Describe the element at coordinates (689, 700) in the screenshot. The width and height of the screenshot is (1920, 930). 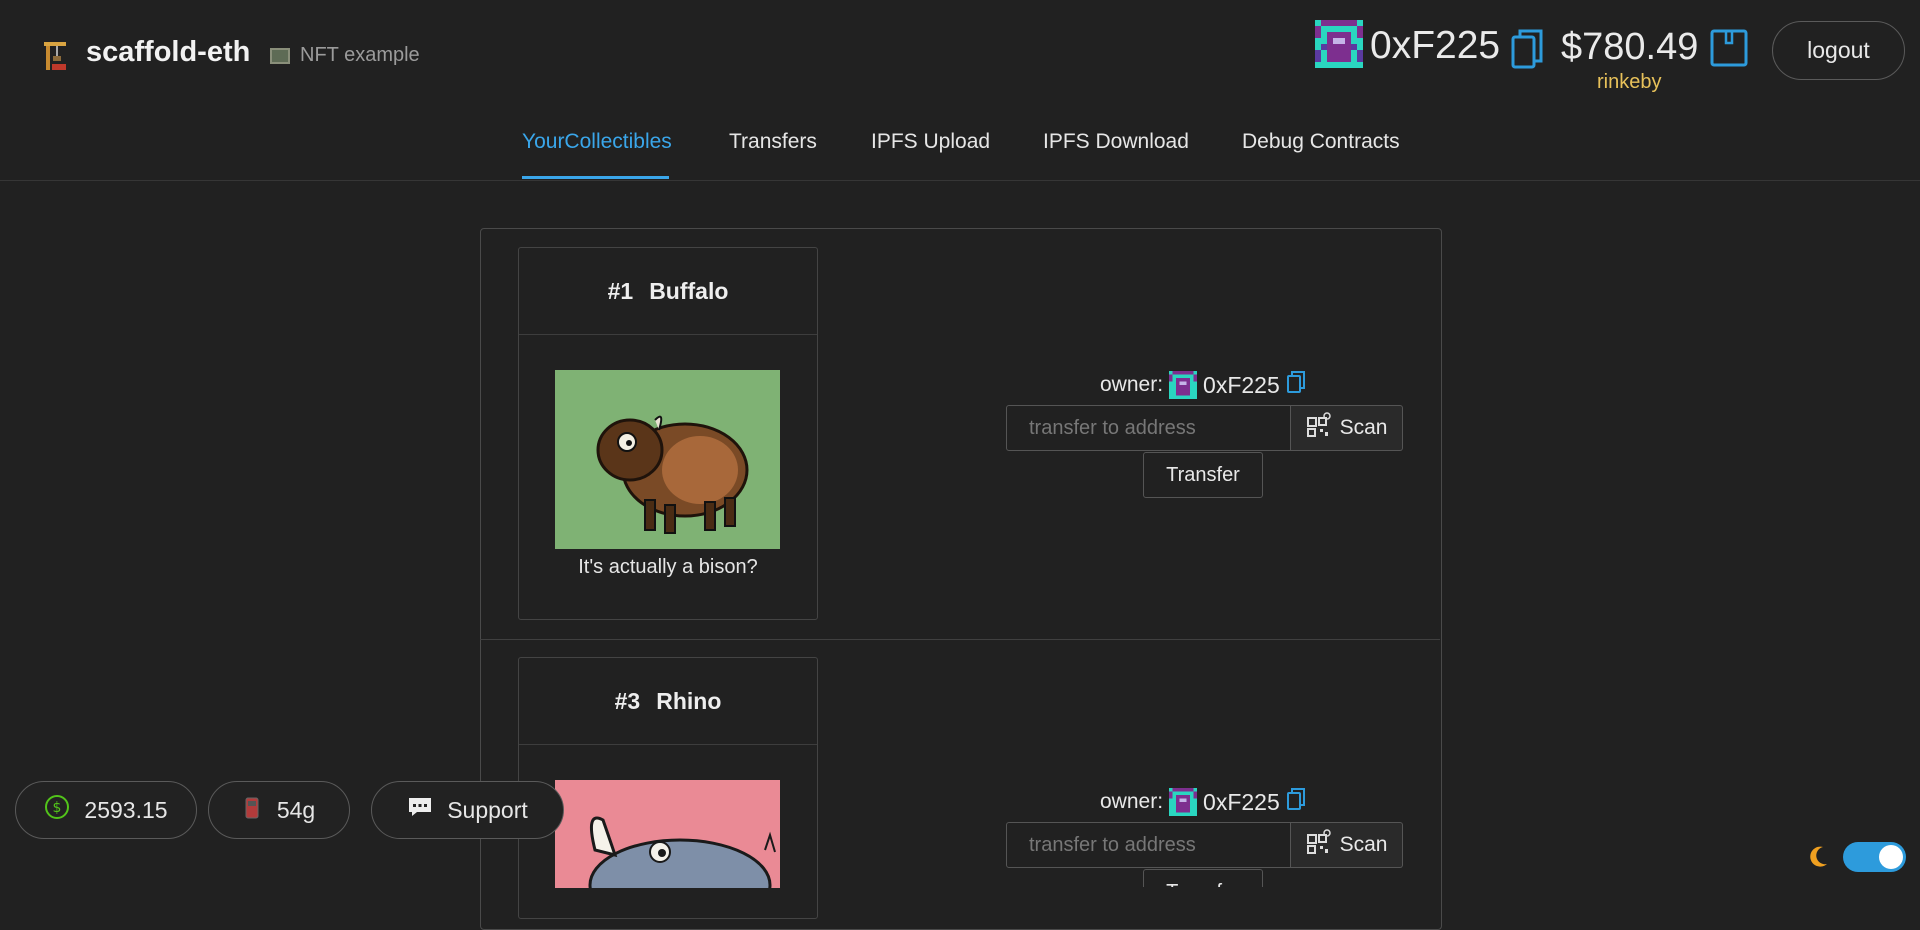
I see `token-name: Rhino` at that location.